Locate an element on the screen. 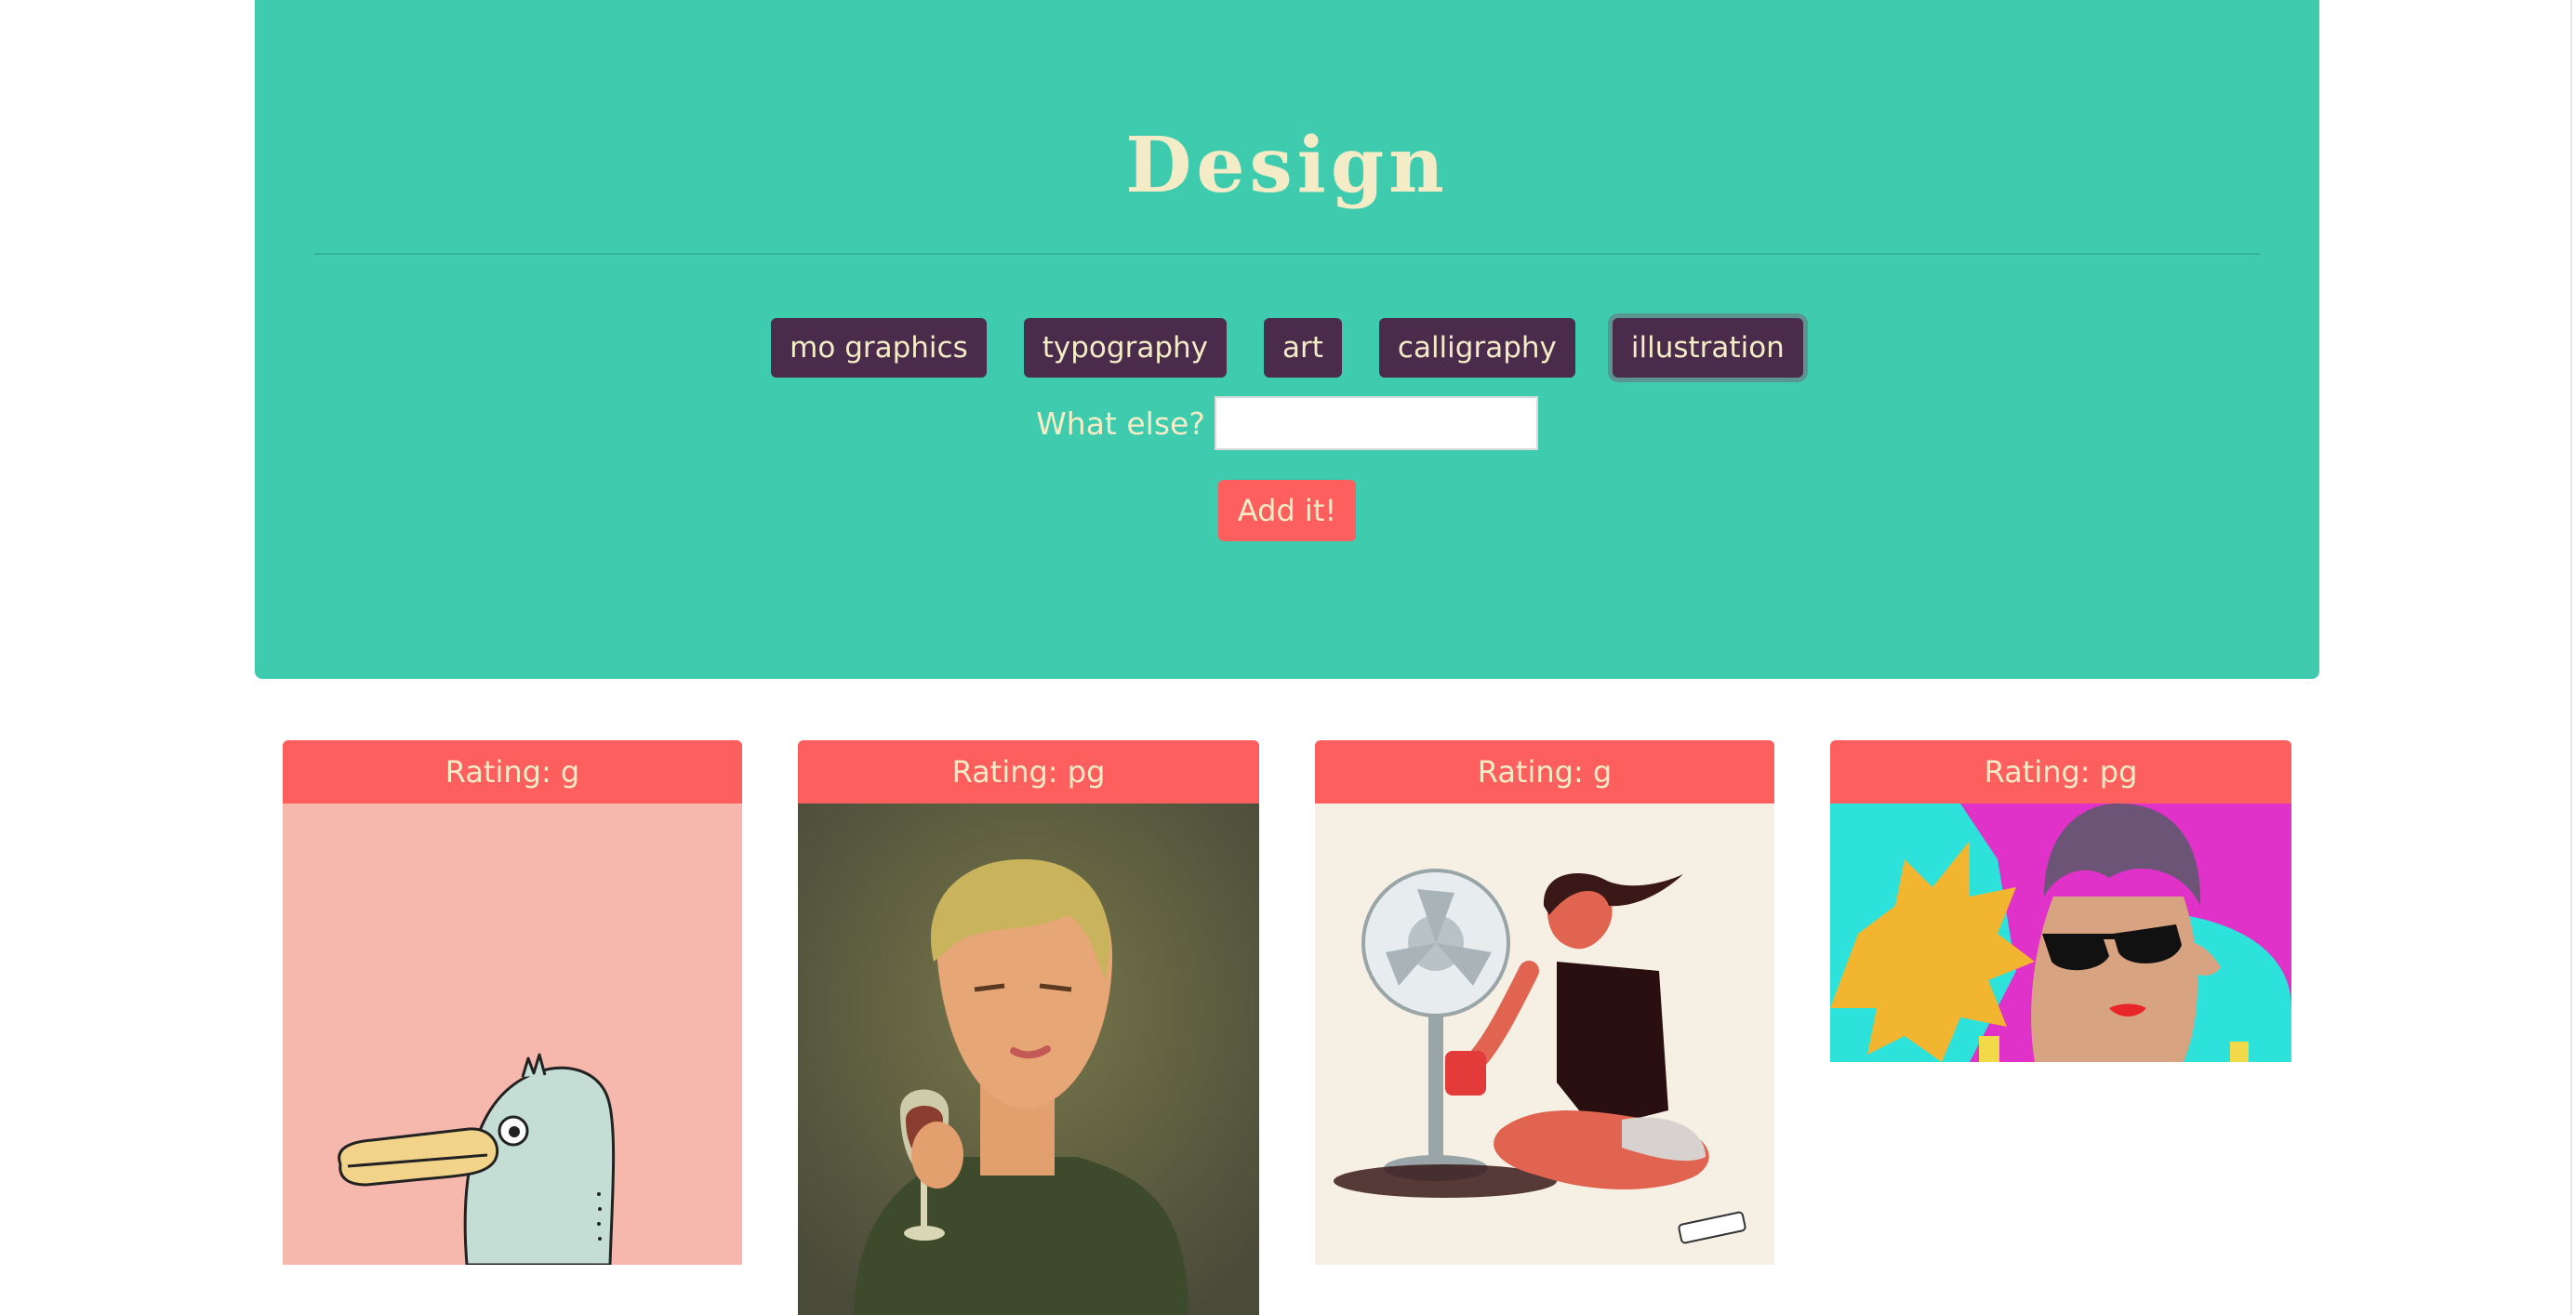 The width and height of the screenshot is (2576, 1315). topic-button-calligraphy: calligraphy is located at coordinates (1476, 348).